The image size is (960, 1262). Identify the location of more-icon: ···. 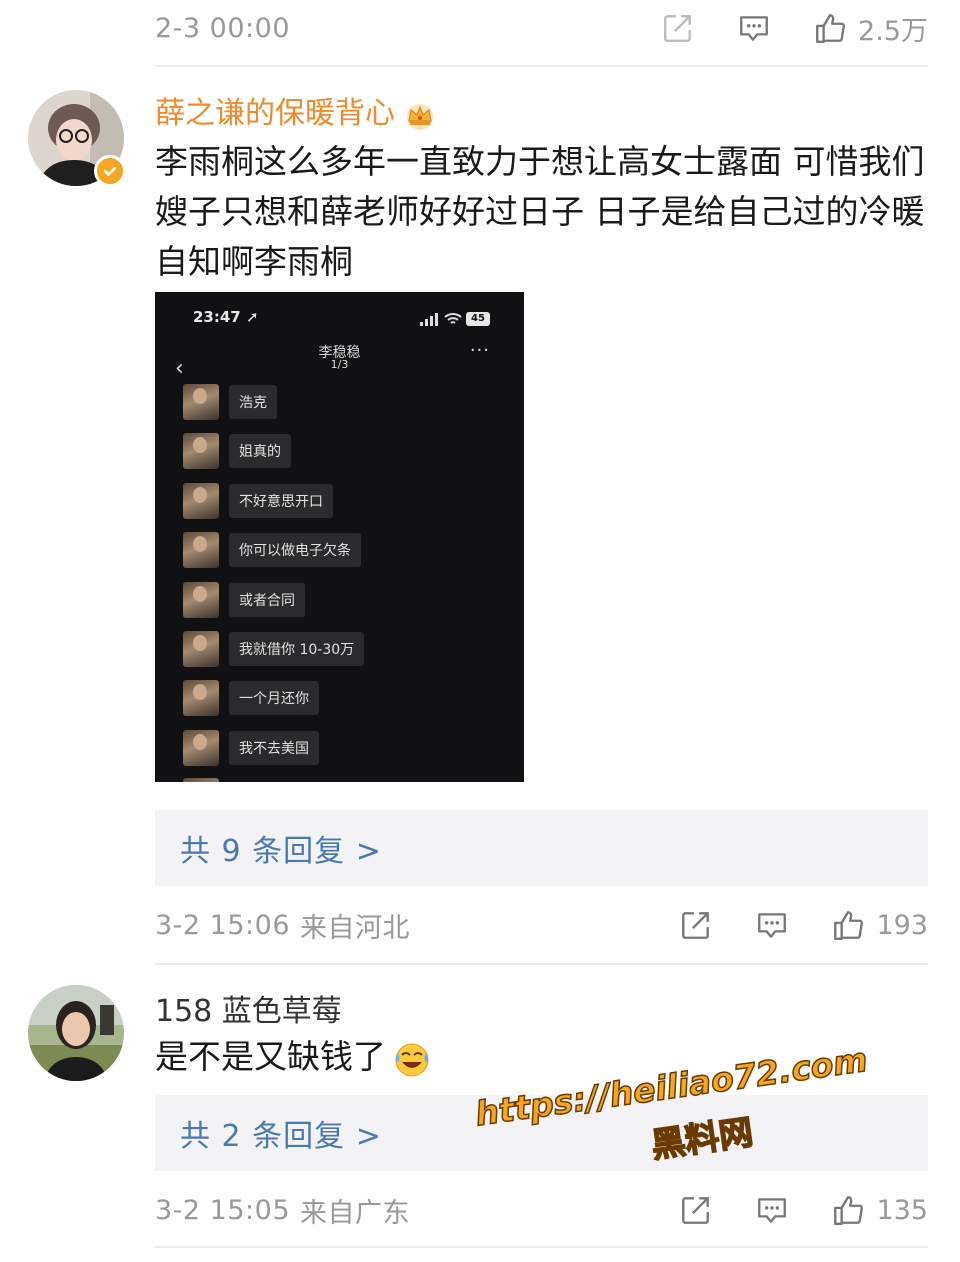
(480, 350).